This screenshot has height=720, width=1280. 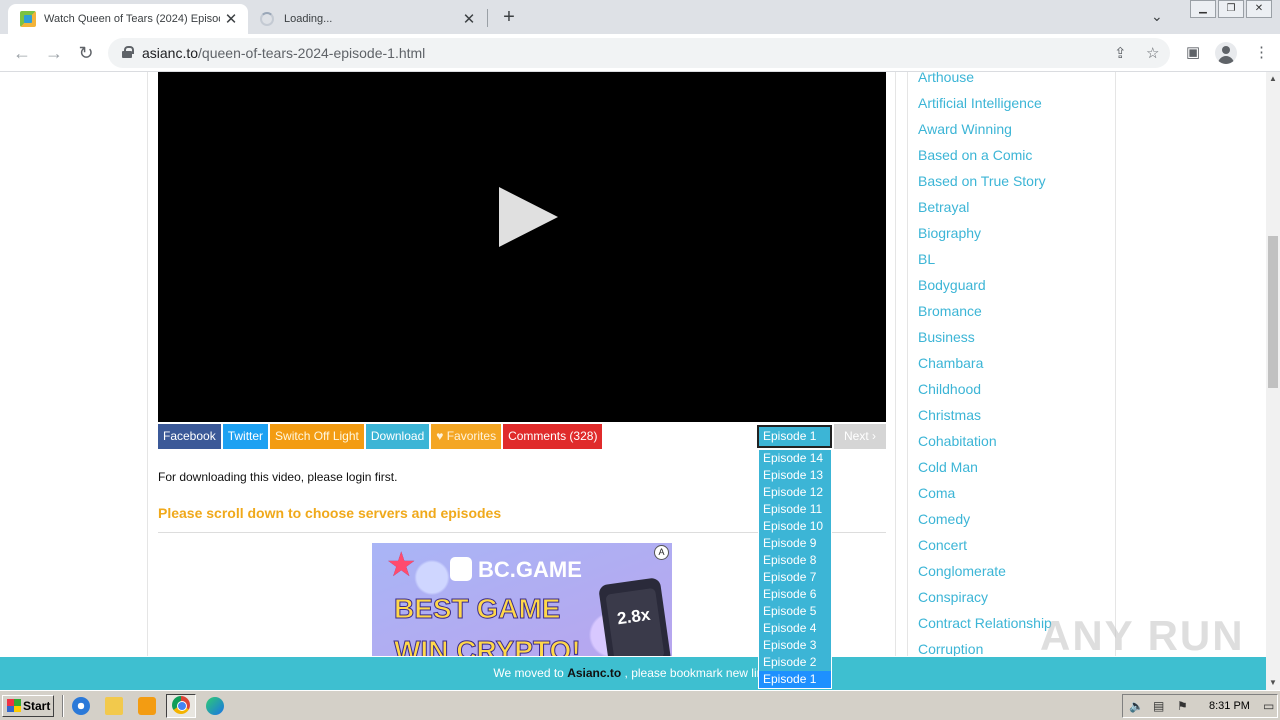 I want to click on comments-button: Comments (328), so click(x=553, y=436).